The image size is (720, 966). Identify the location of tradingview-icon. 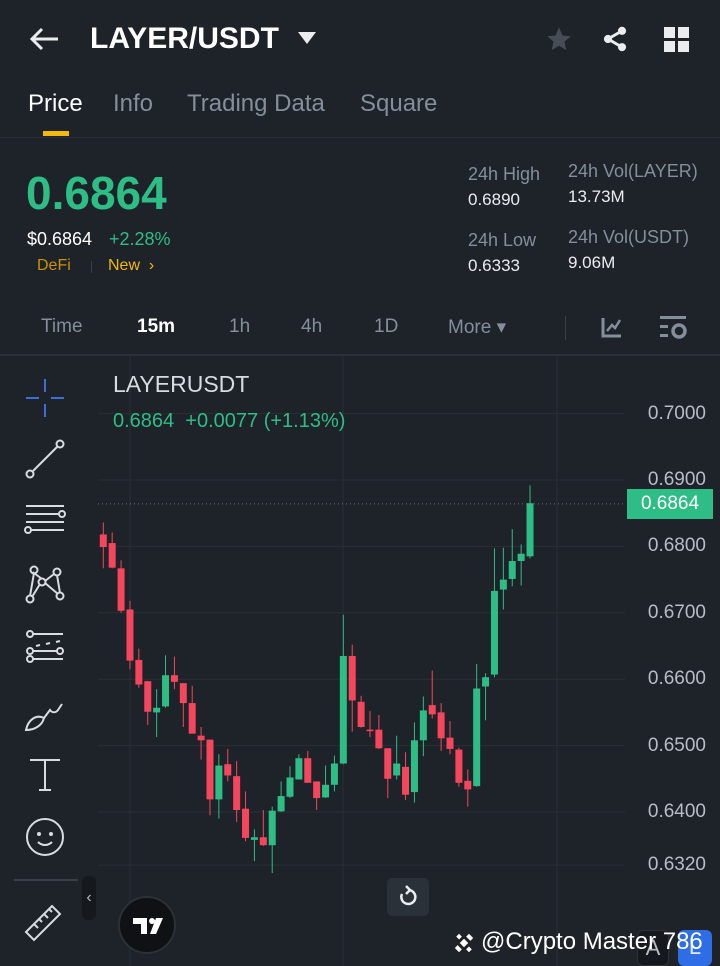
(148, 926).